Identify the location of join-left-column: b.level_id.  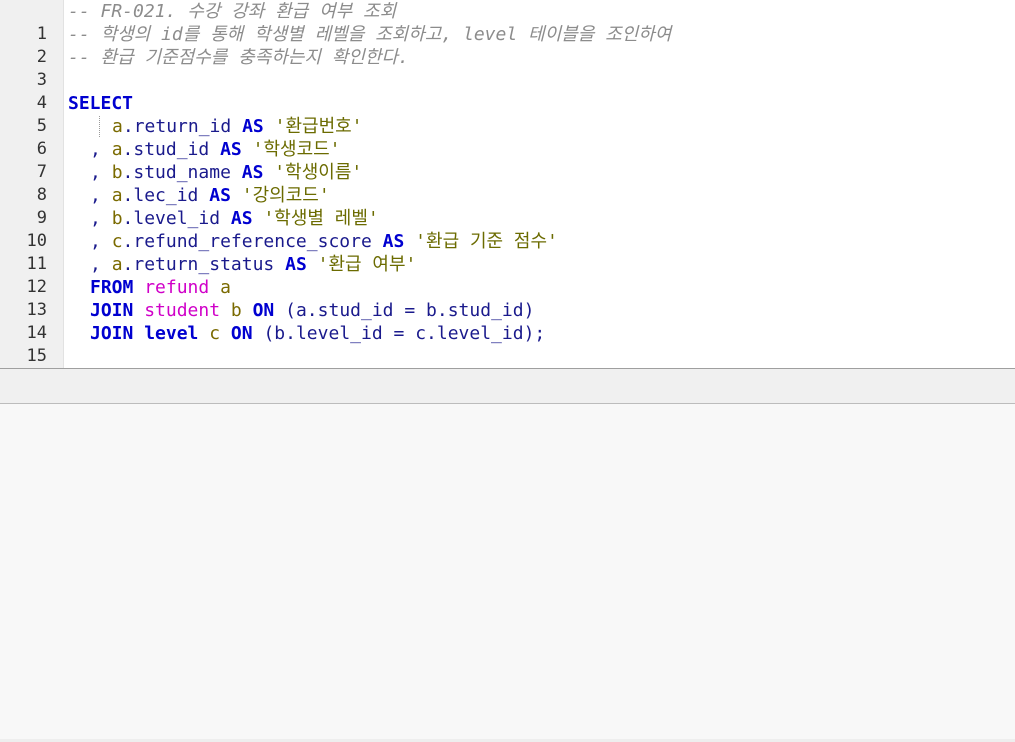
(328, 333).